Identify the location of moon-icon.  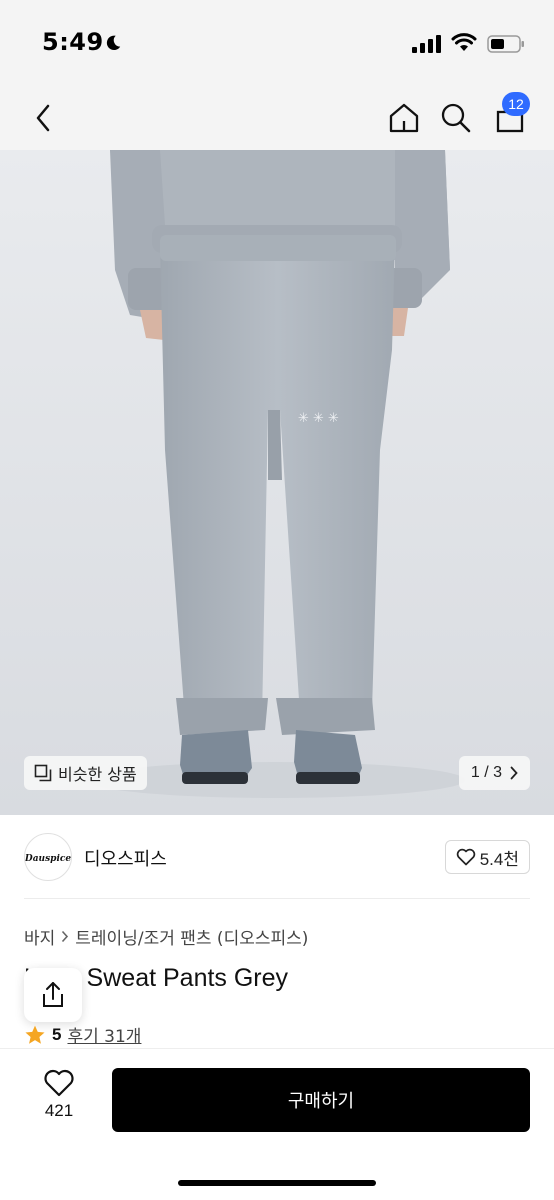
(113, 43).